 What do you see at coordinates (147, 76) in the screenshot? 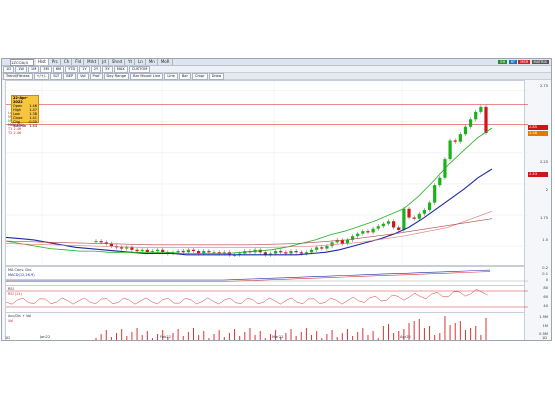
I see `study-button-7: Bar Mount Line` at bounding box center [147, 76].